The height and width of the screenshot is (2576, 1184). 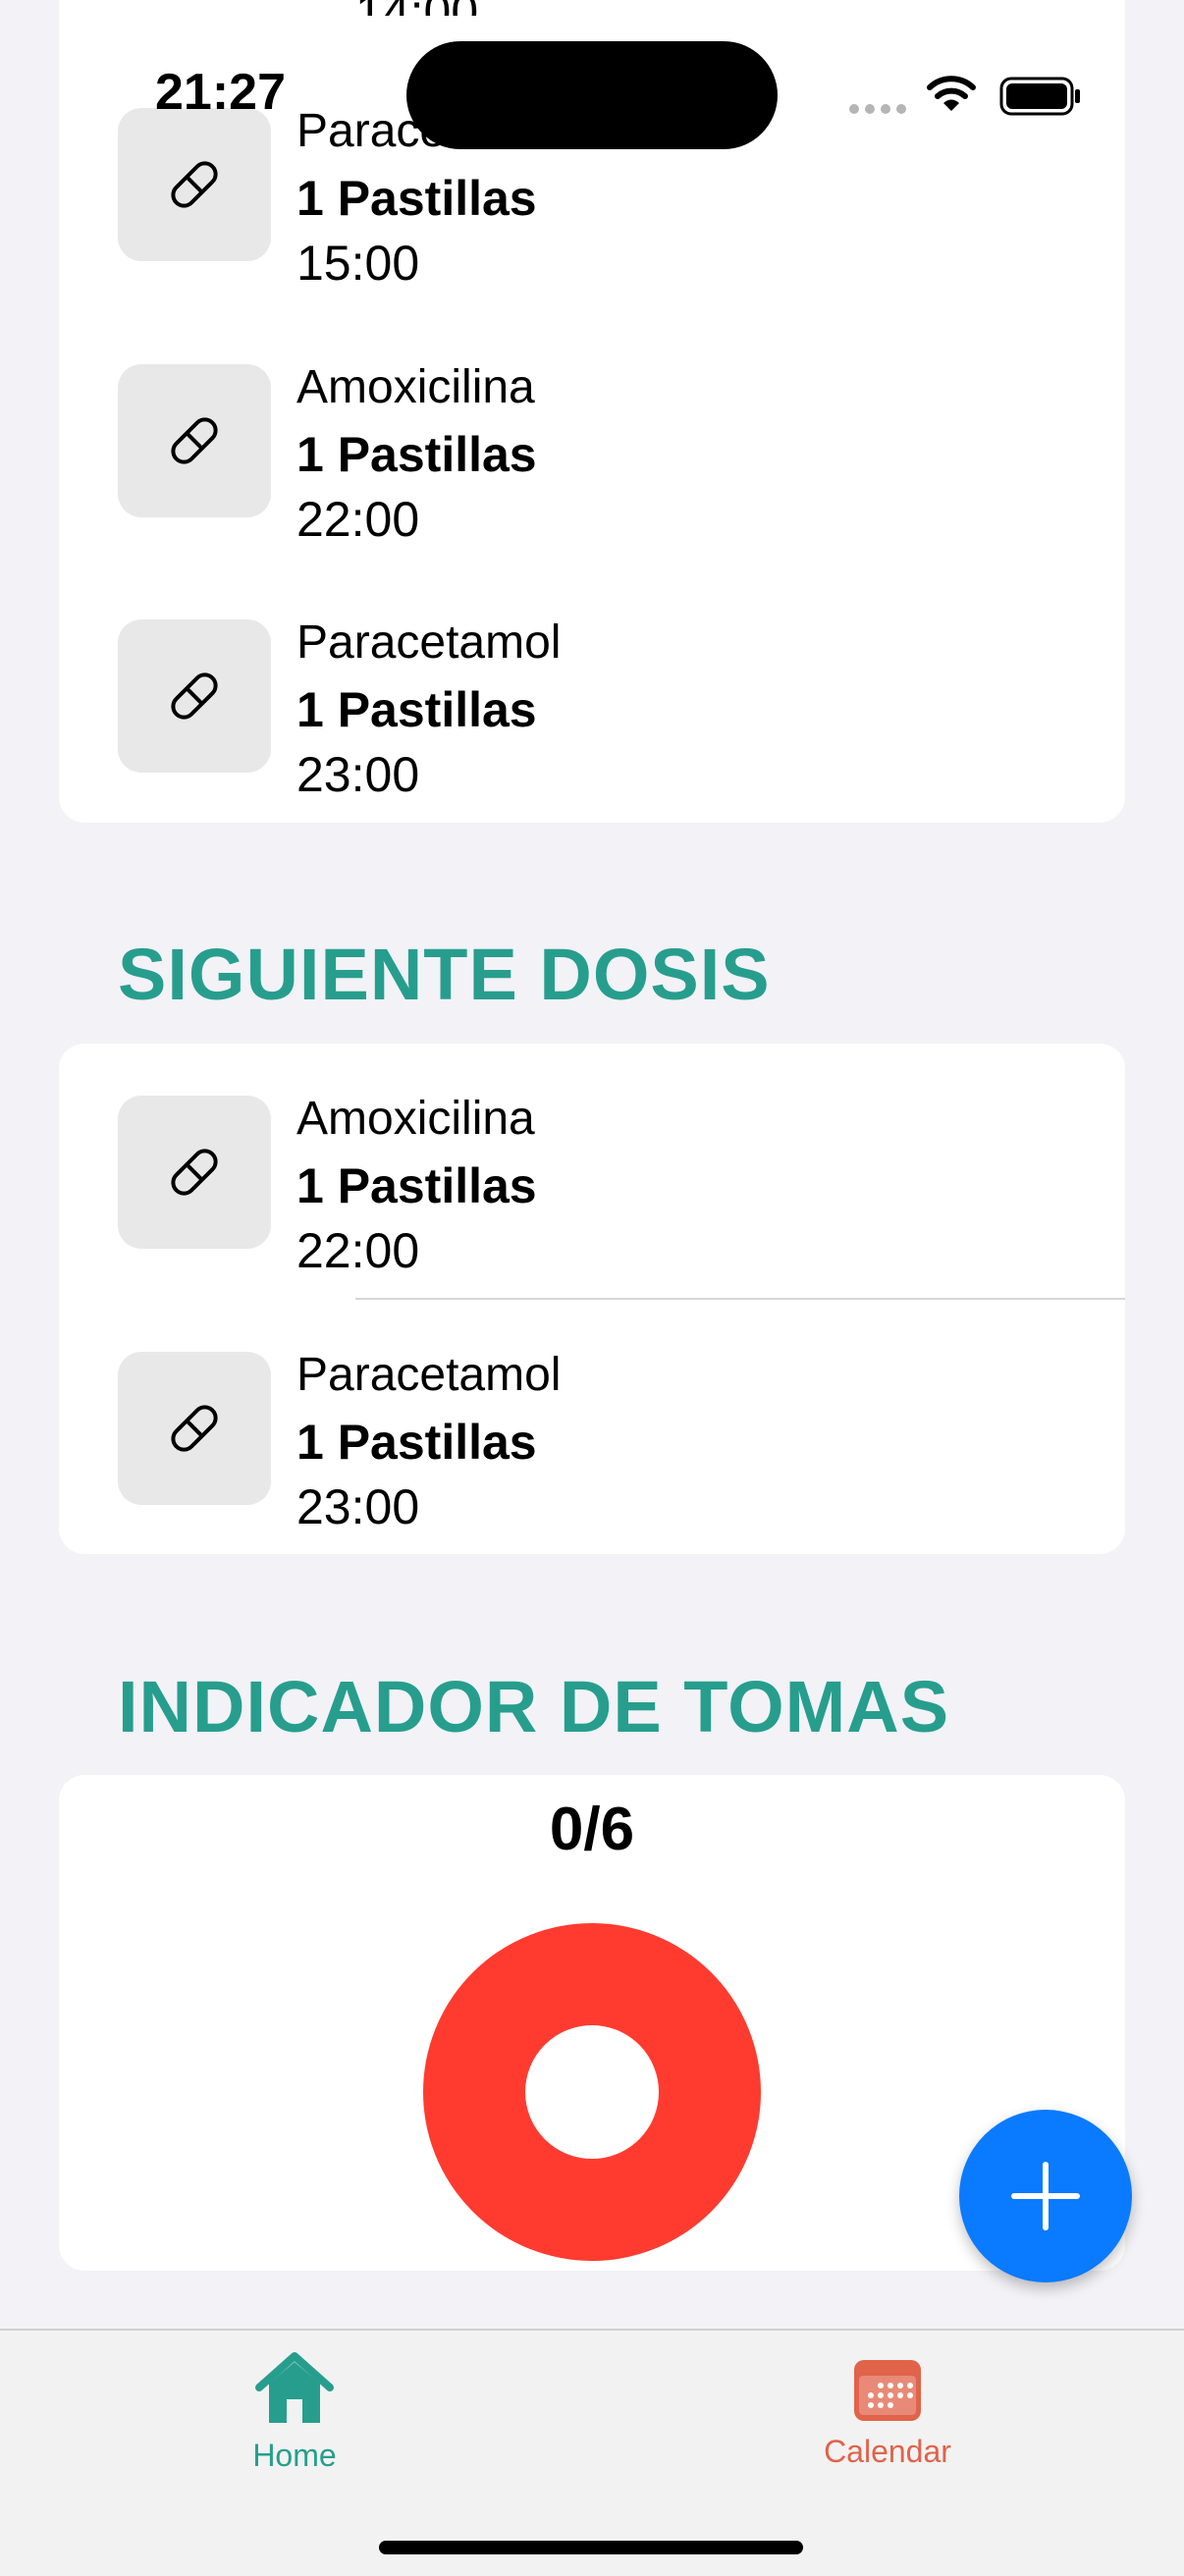 I want to click on status-bar: 21:27, so click(x=592, y=74).